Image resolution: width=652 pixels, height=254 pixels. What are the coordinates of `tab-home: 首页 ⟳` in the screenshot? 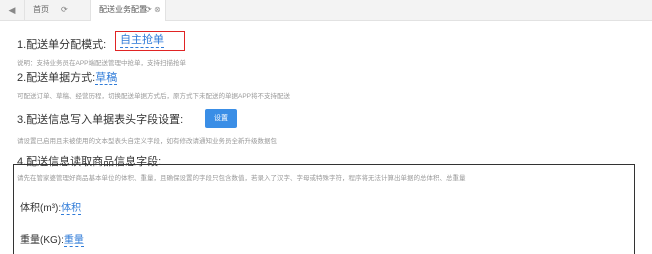 It's located at (50, 10).